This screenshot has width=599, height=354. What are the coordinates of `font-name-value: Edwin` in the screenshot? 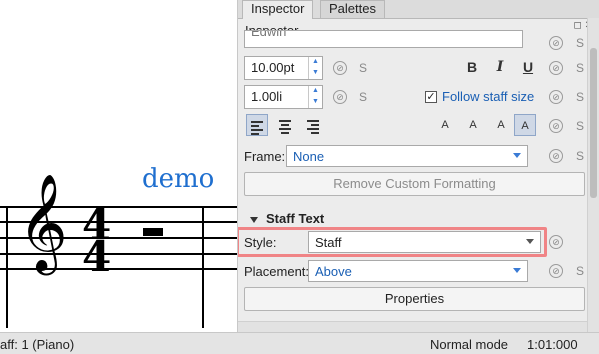 It's located at (269, 34).